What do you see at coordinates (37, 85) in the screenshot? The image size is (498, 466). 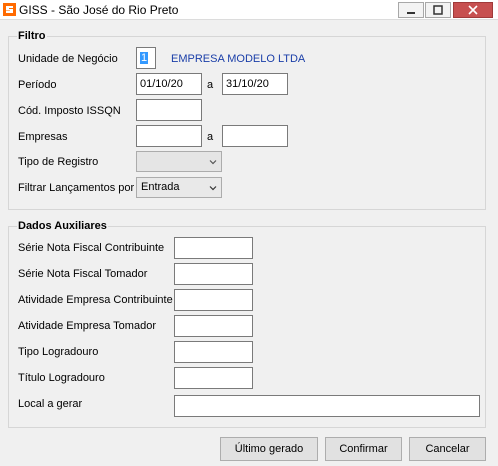 I see `periodo-label: Período` at bounding box center [37, 85].